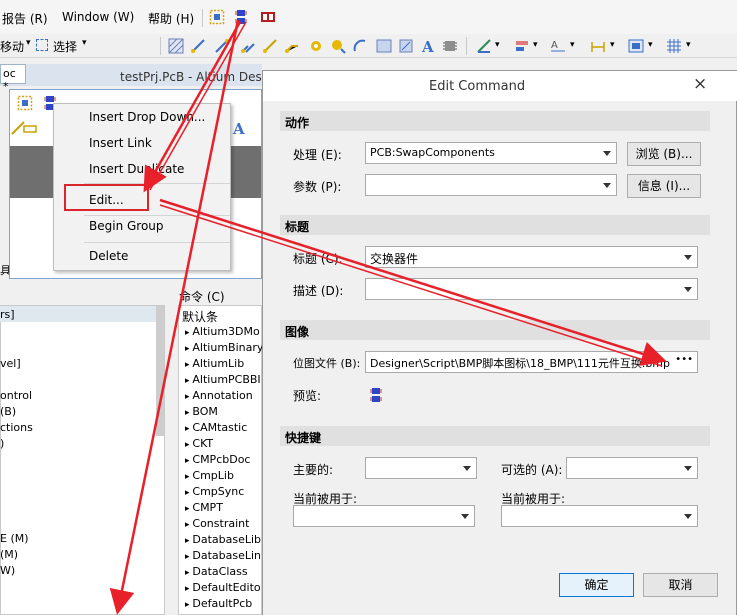 This screenshot has height=615, width=737. Describe the element at coordinates (25, 18) in the screenshot. I see `menu-report: 报告 (R)` at that location.